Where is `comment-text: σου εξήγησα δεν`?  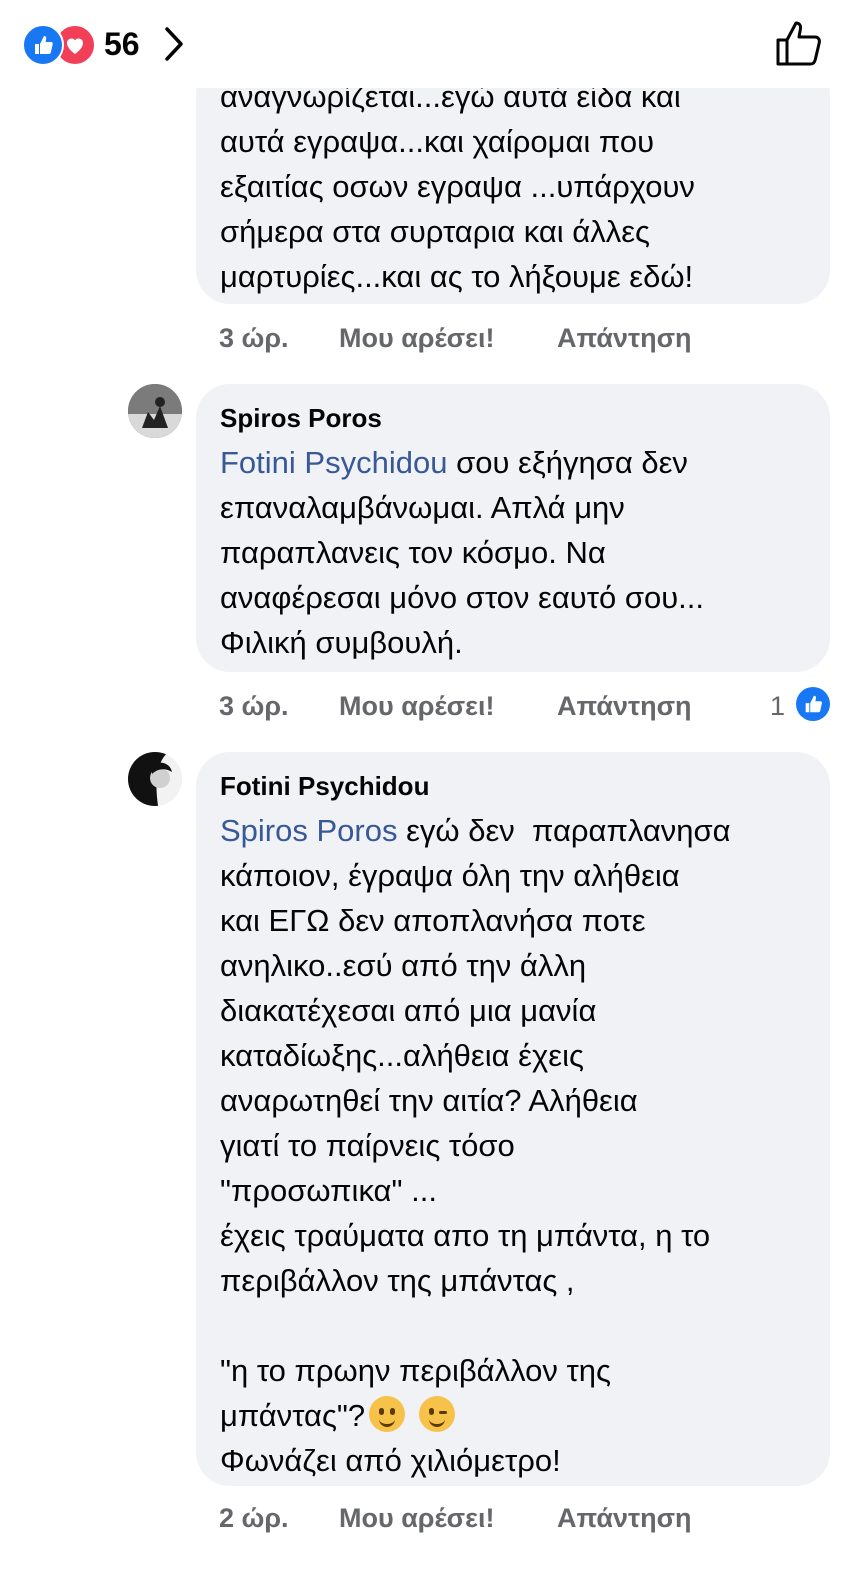 comment-text: σου εξήγησα δεν is located at coordinates (567, 462).